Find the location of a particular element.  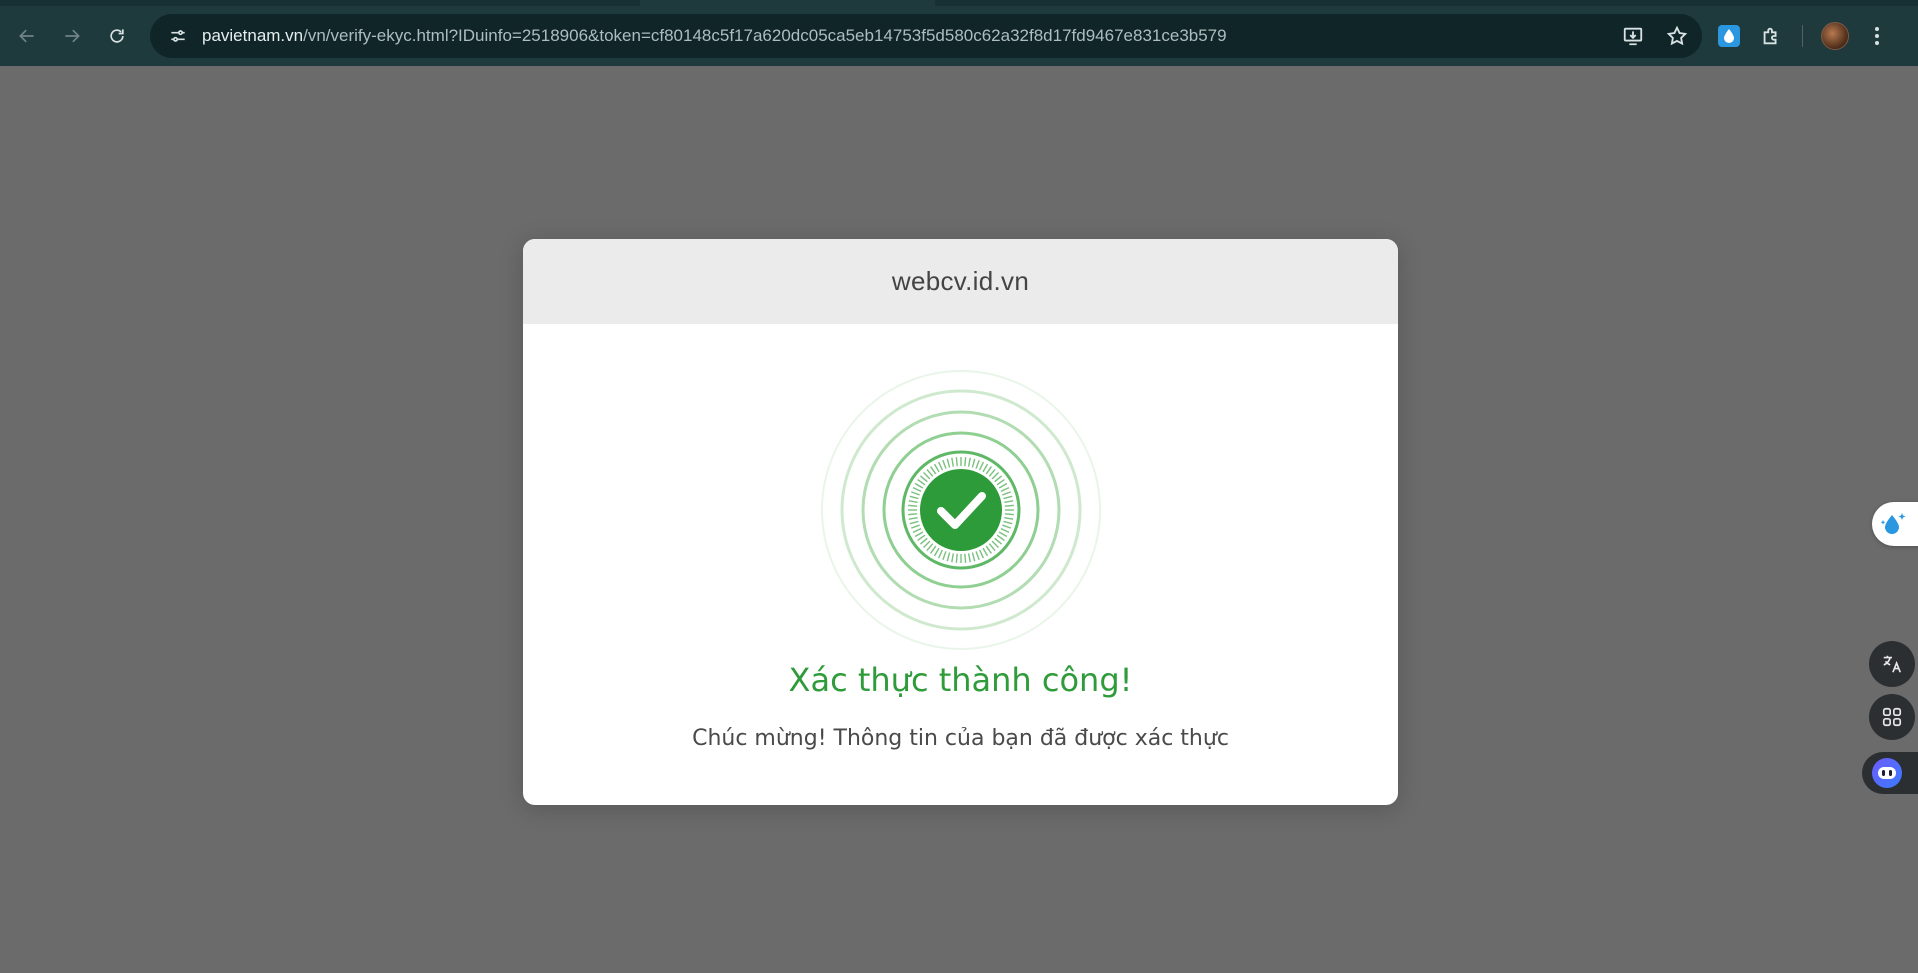

reload-button is located at coordinates (117, 36).